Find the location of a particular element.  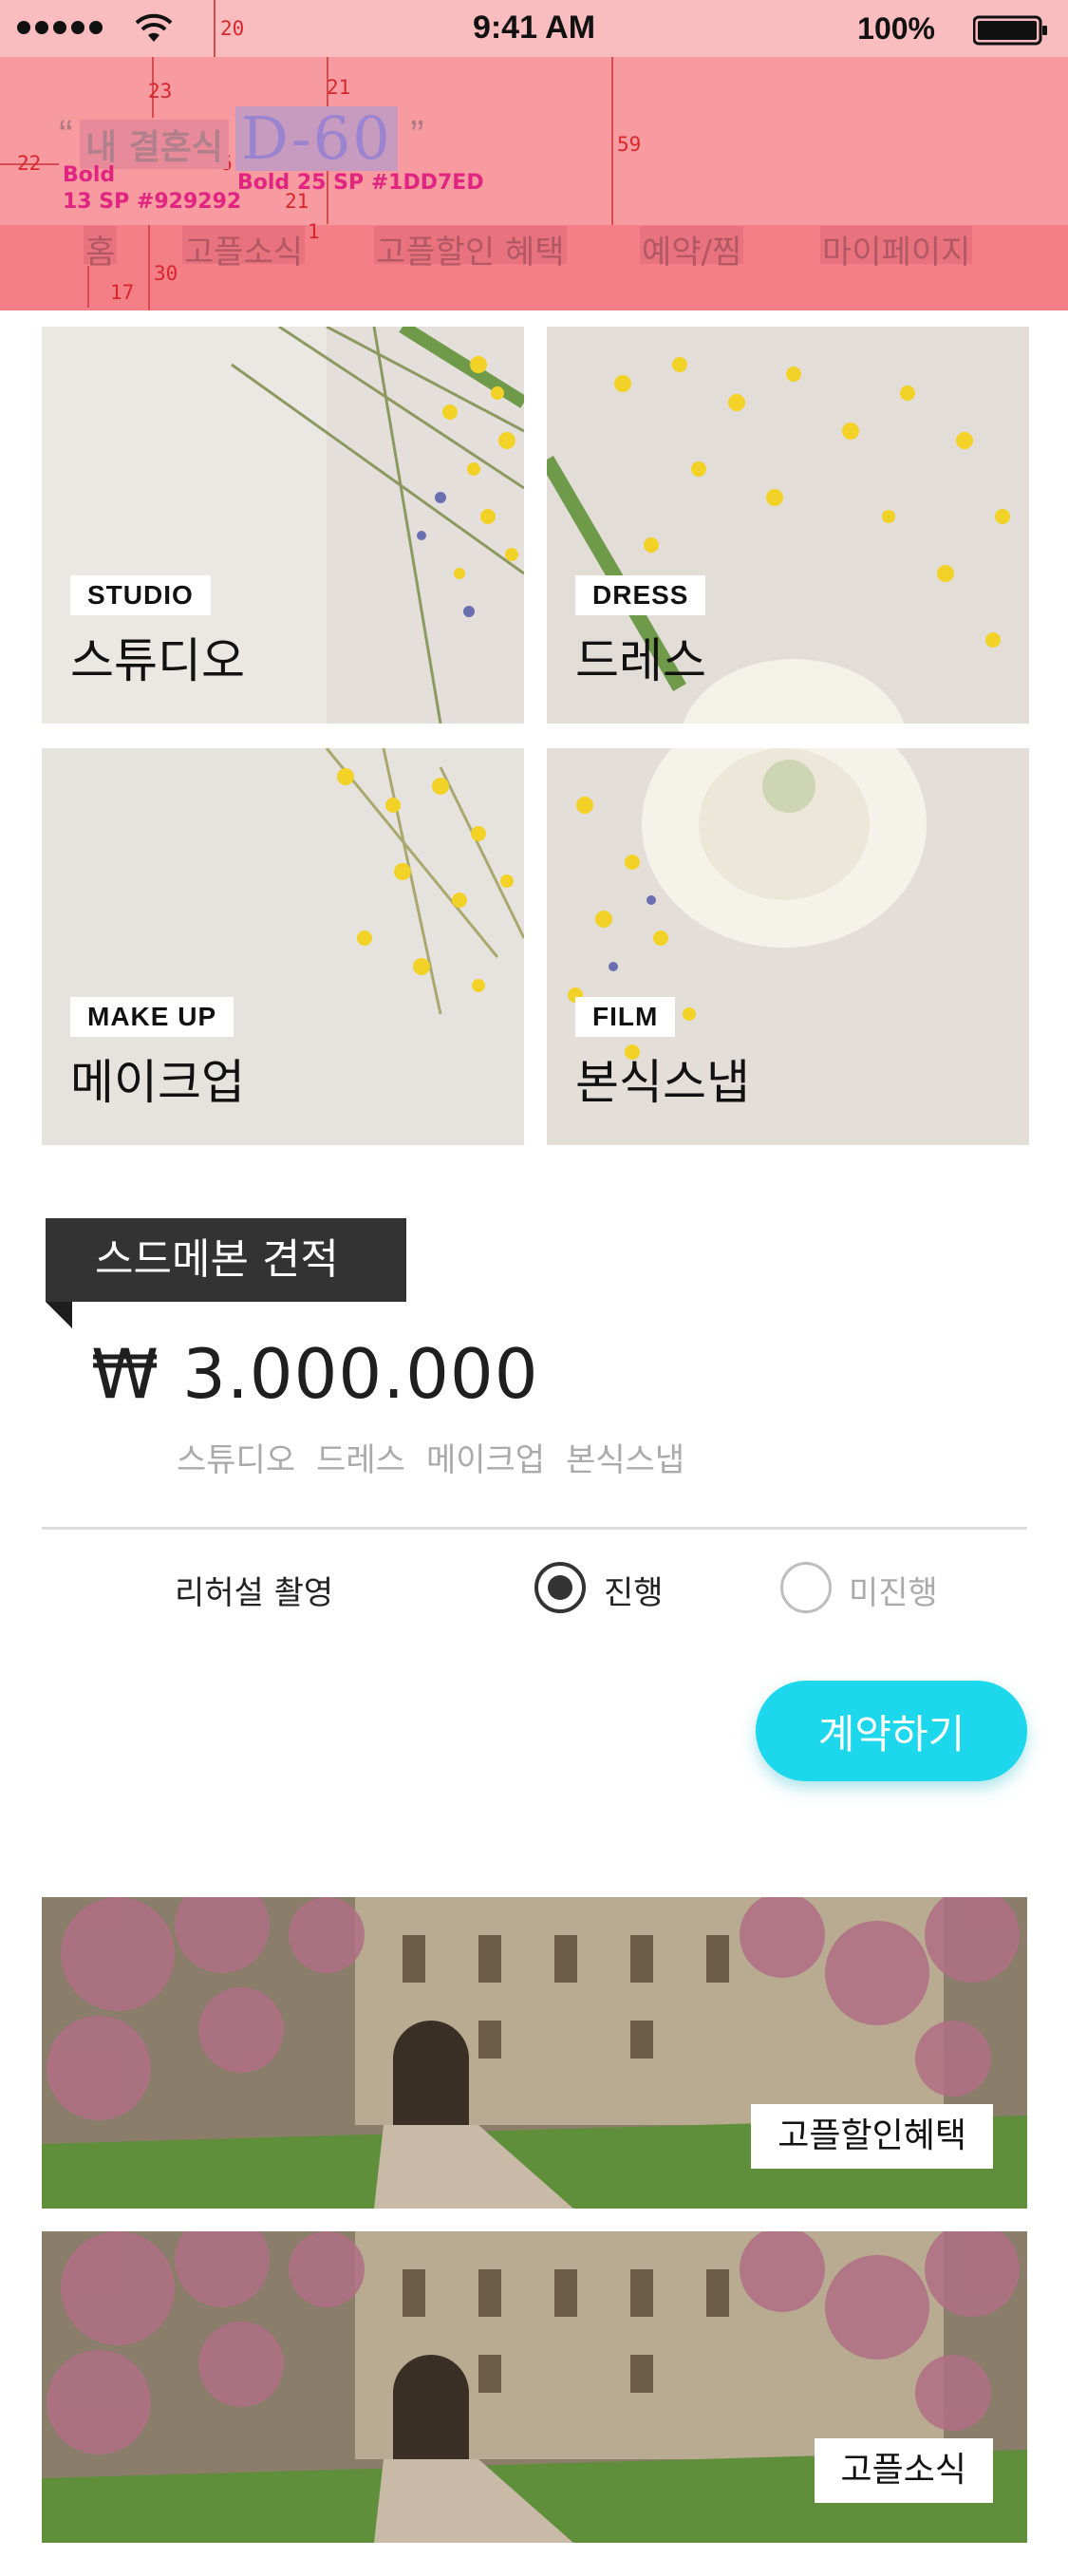

spec-measure: 22 is located at coordinates (30, 163).